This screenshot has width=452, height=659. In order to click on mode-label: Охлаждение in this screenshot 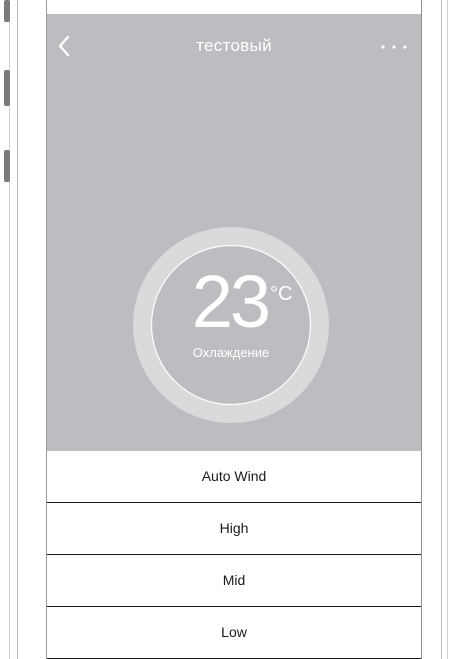, I will do `click(231, 352)`.